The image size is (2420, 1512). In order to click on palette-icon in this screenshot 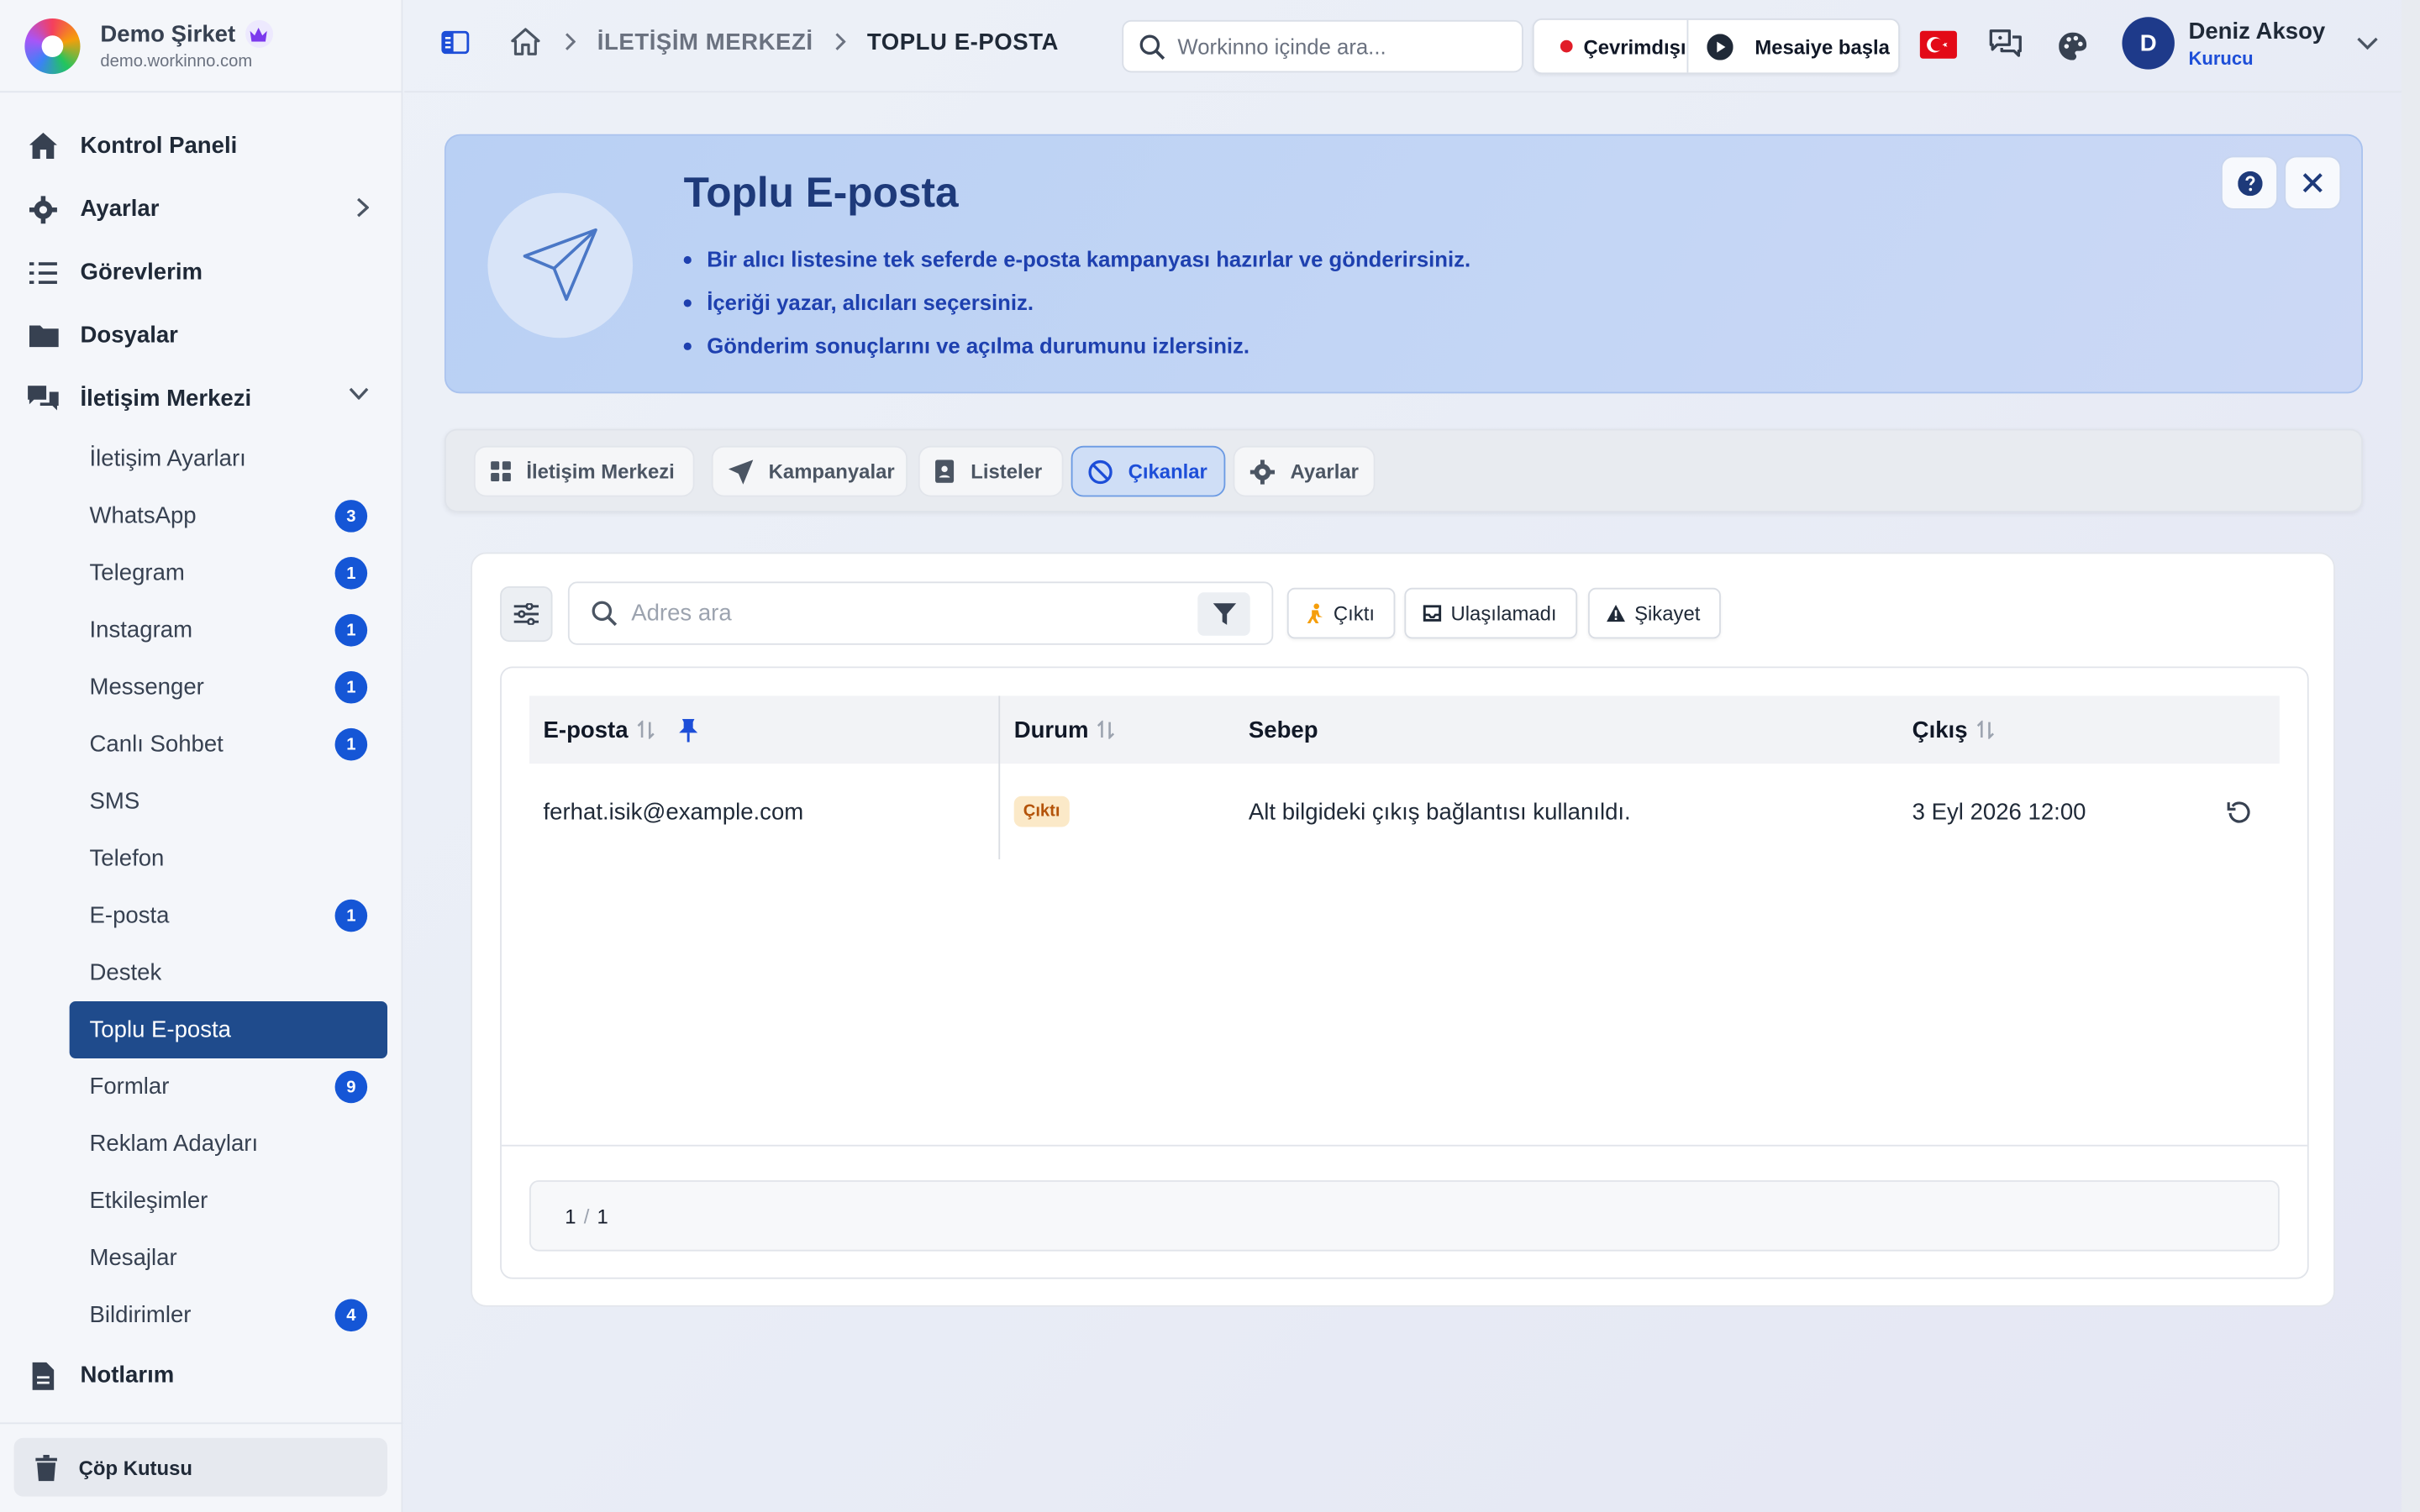, I will do `click(2073, 46)`.